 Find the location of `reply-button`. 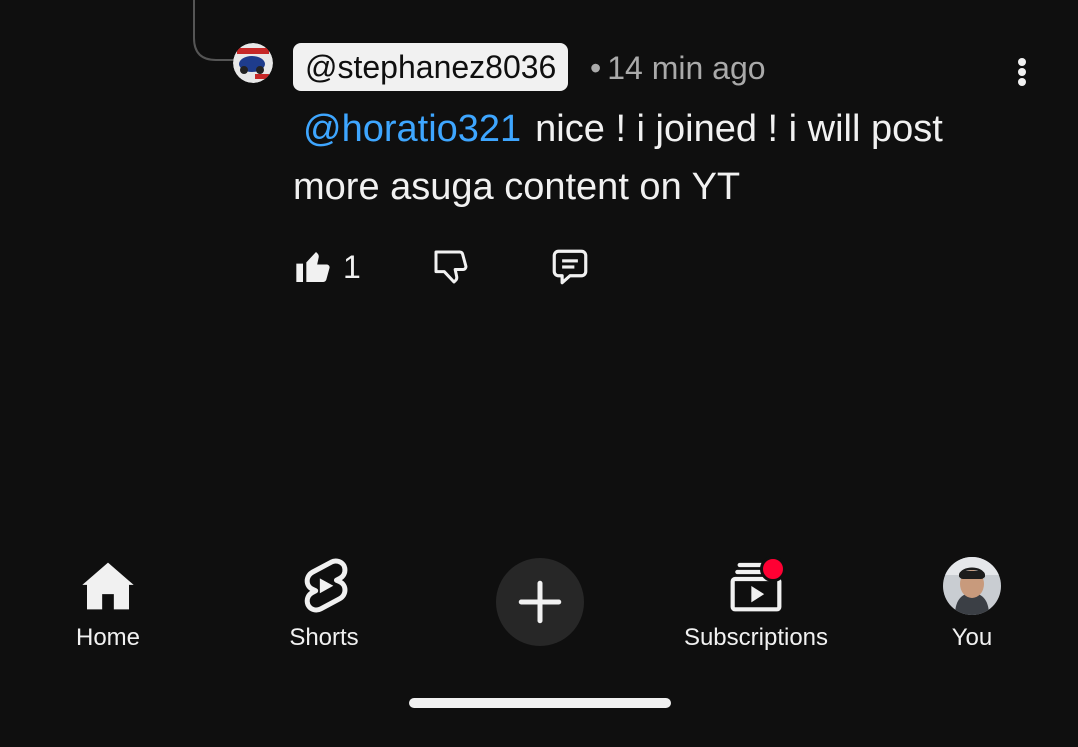

reply-button is located at coordinates (570, 267).